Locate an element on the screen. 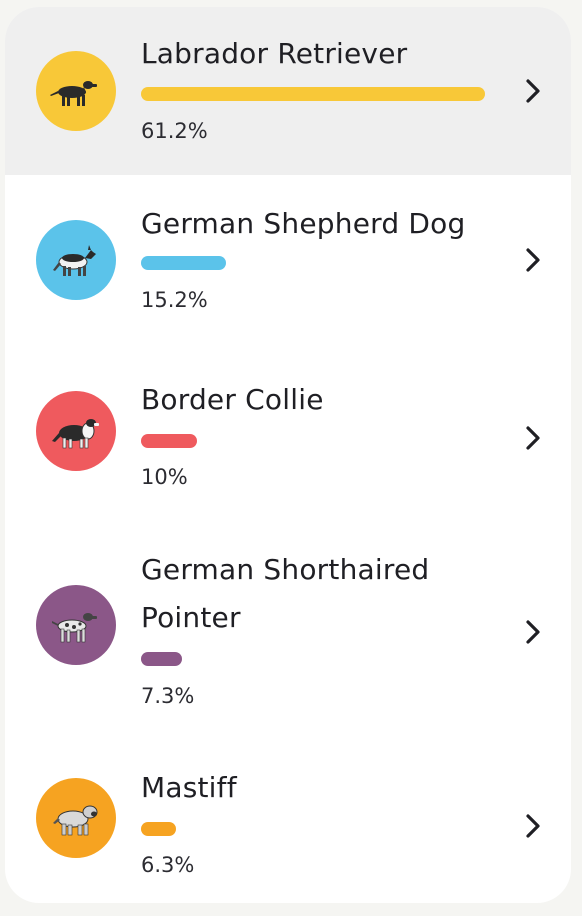  breed-name: German Shepherd Dog is located at coordinates (303, 223).